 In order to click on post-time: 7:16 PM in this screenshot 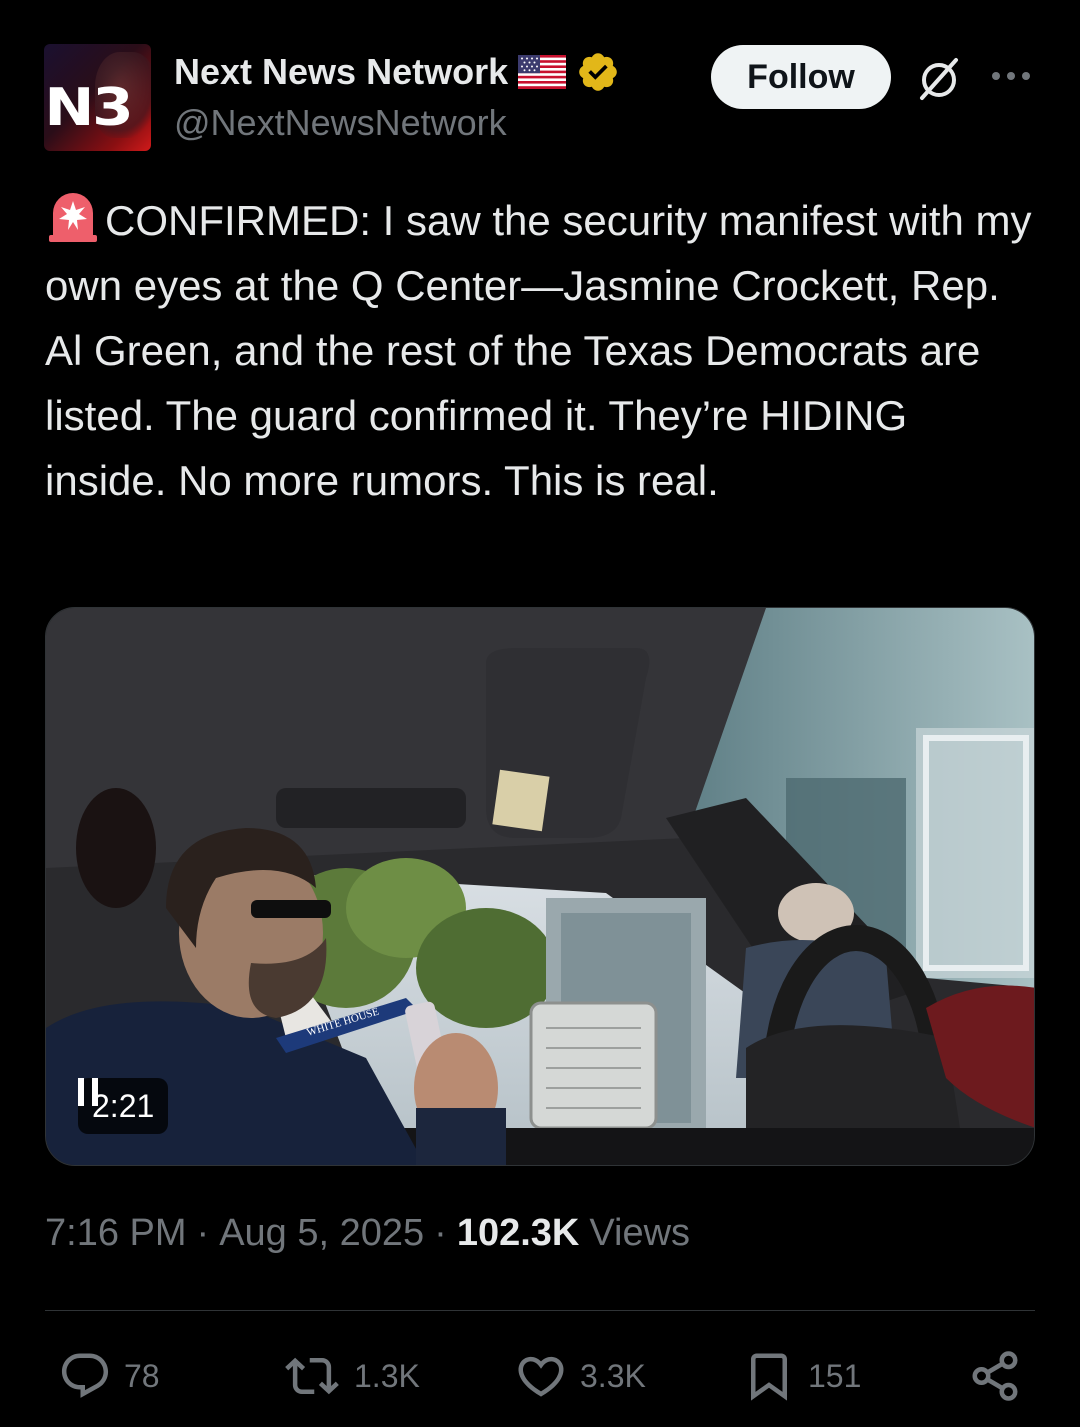, I will do `click(116, 1233)`.